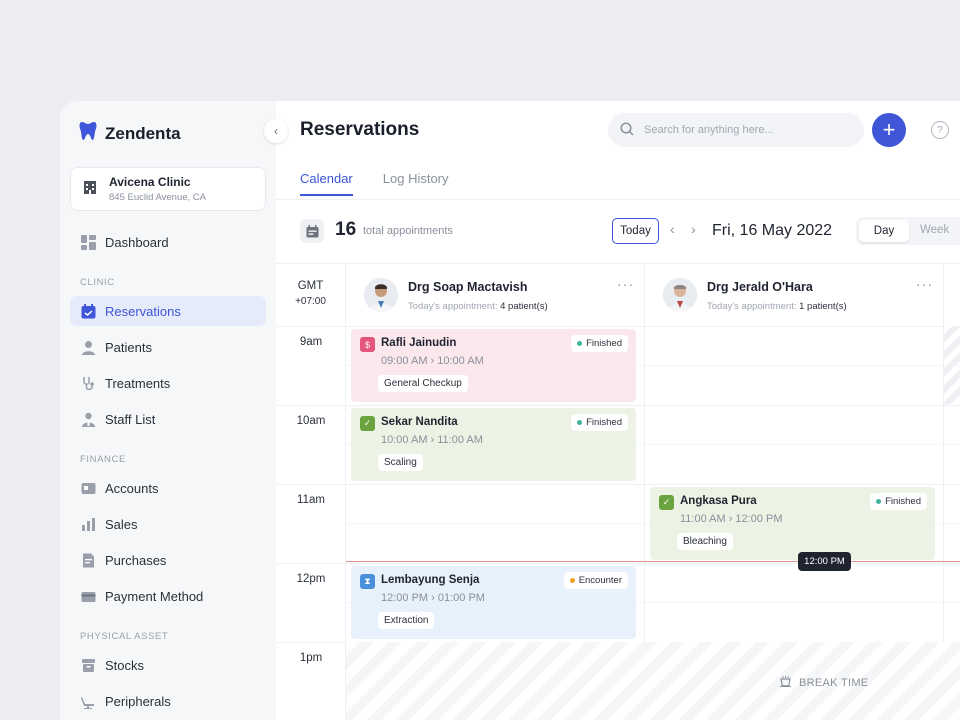 The image size is (960, 720). I want to click on current-time-badge: 12:00 PM, so click(824, 561).